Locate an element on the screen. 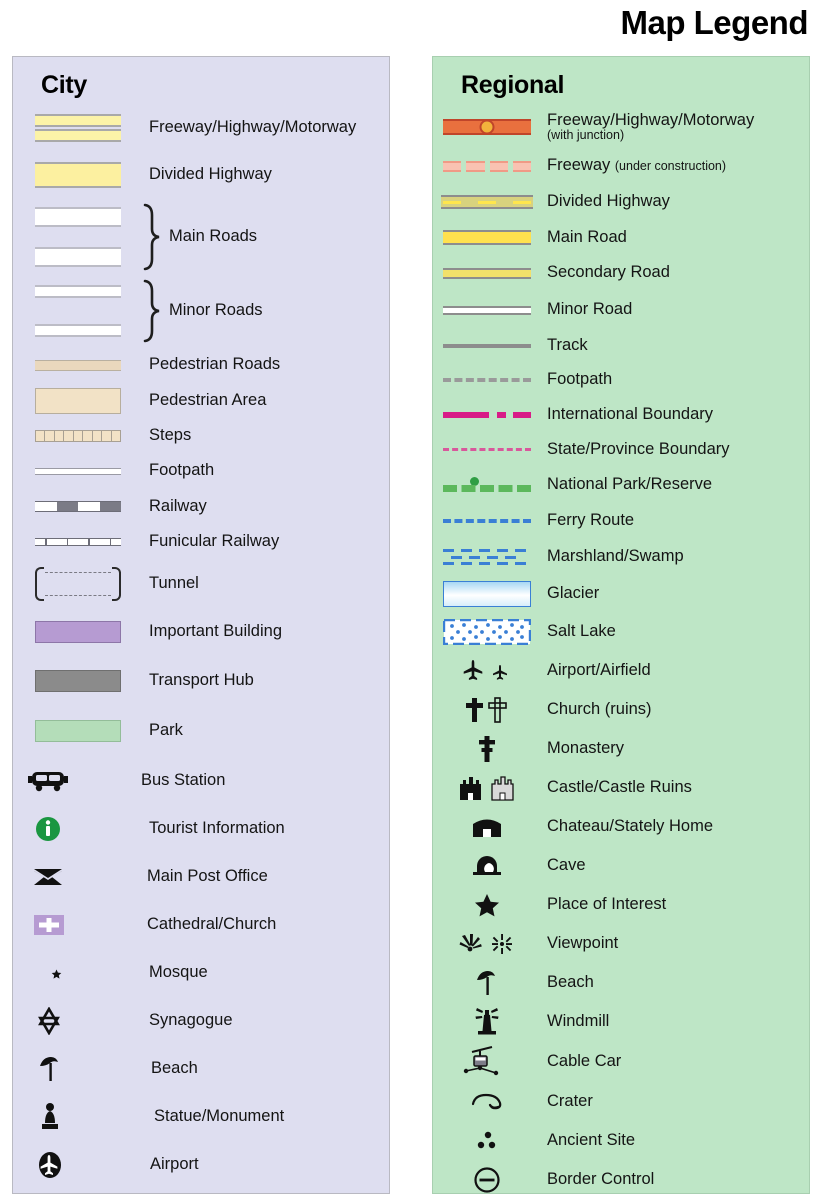 This screenshot has height=1200, width=822. legend-label: Transport Hub is located at coordinates (201, 679).